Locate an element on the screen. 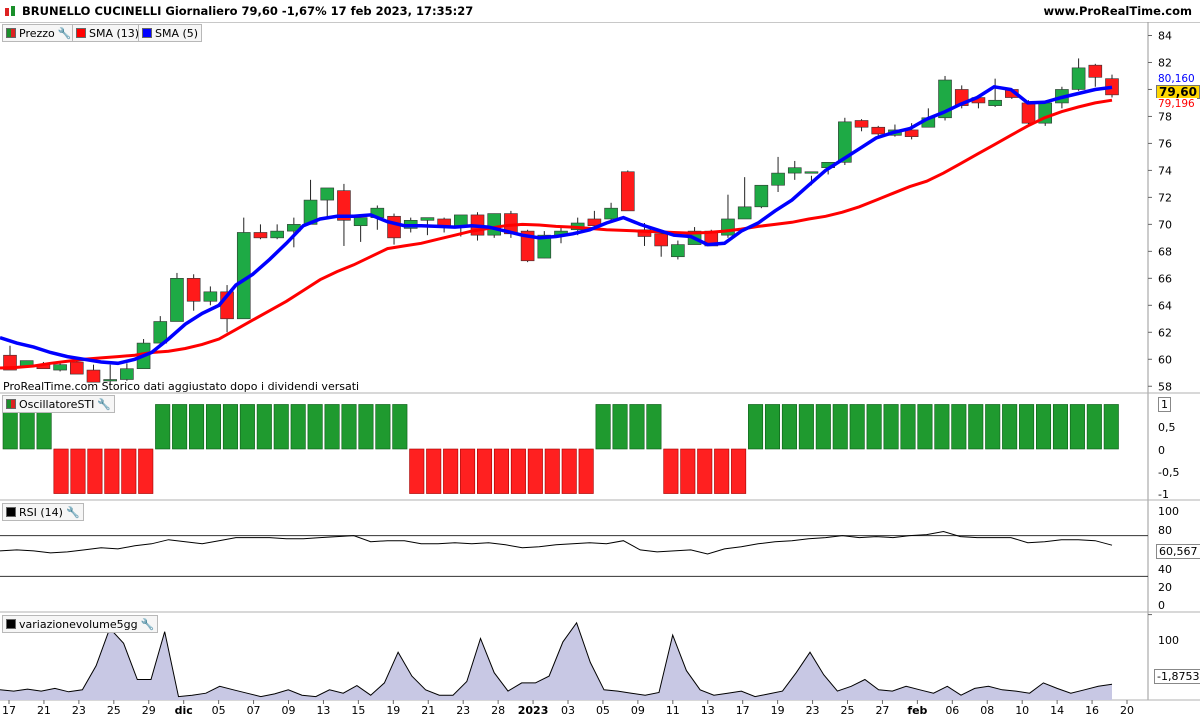 This screenshot has height=720, width=1200. date-tick-label: 21 is located at coordinates (44, 710).